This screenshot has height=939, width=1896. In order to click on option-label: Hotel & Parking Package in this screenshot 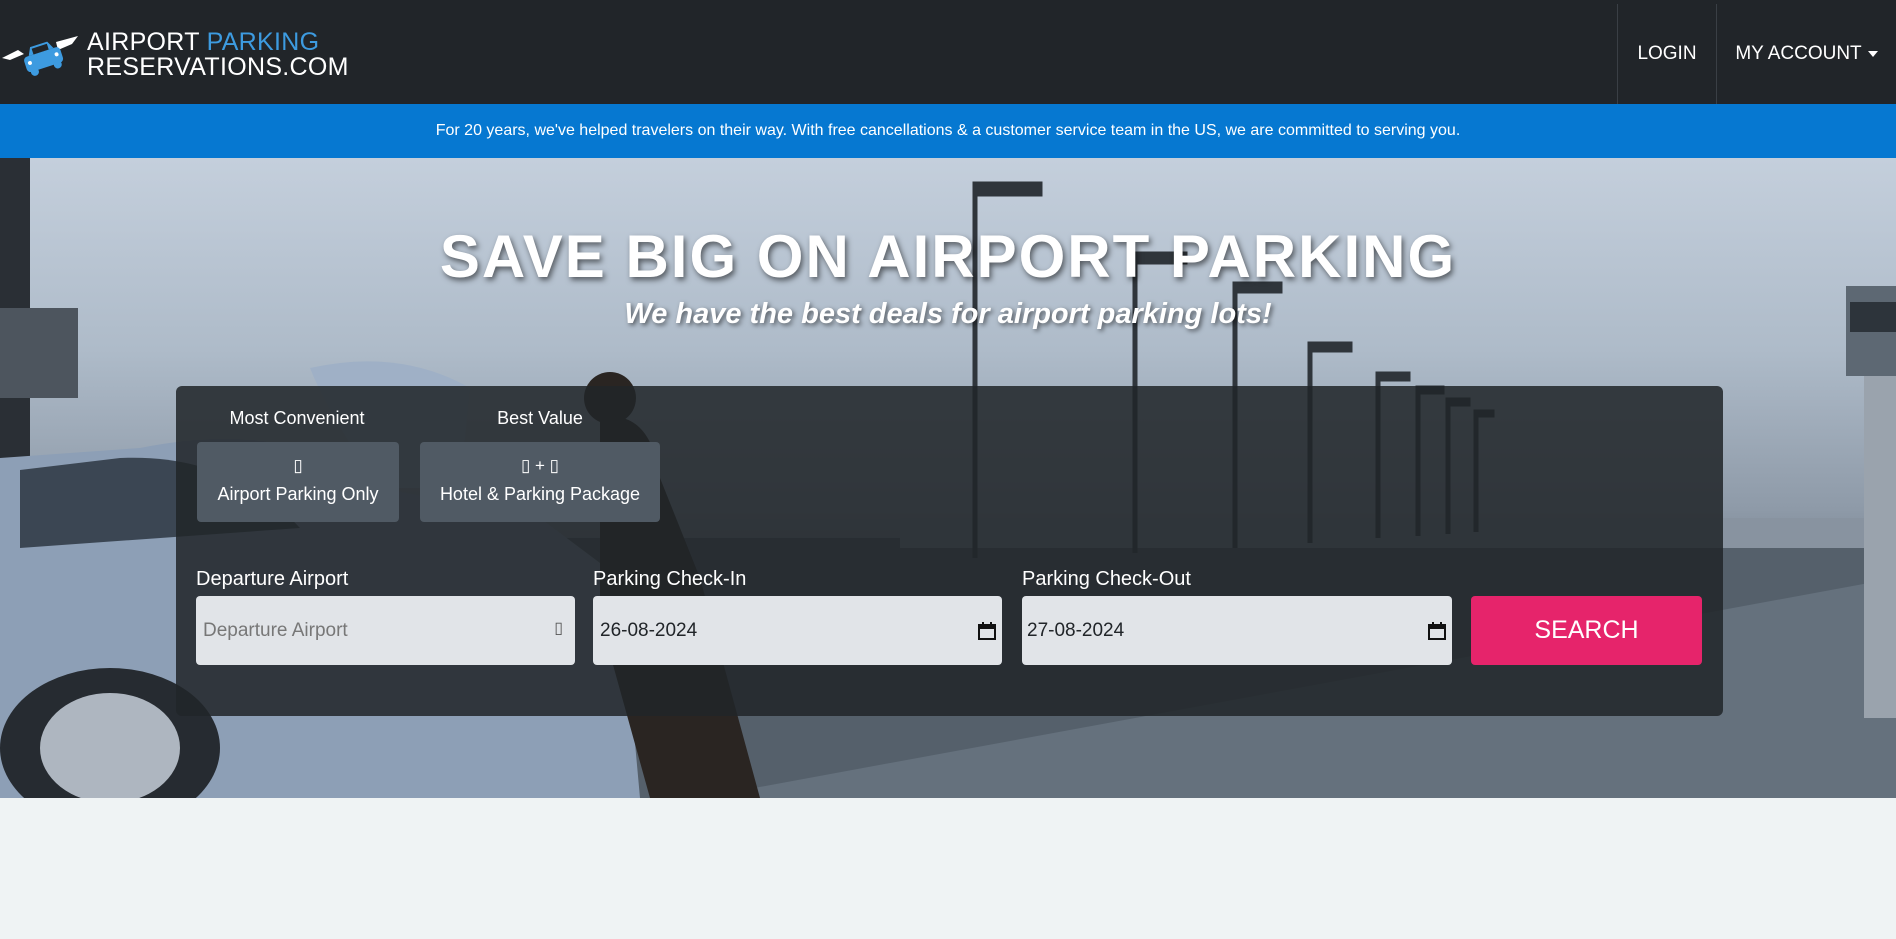, I will do `click(540, 494)`.